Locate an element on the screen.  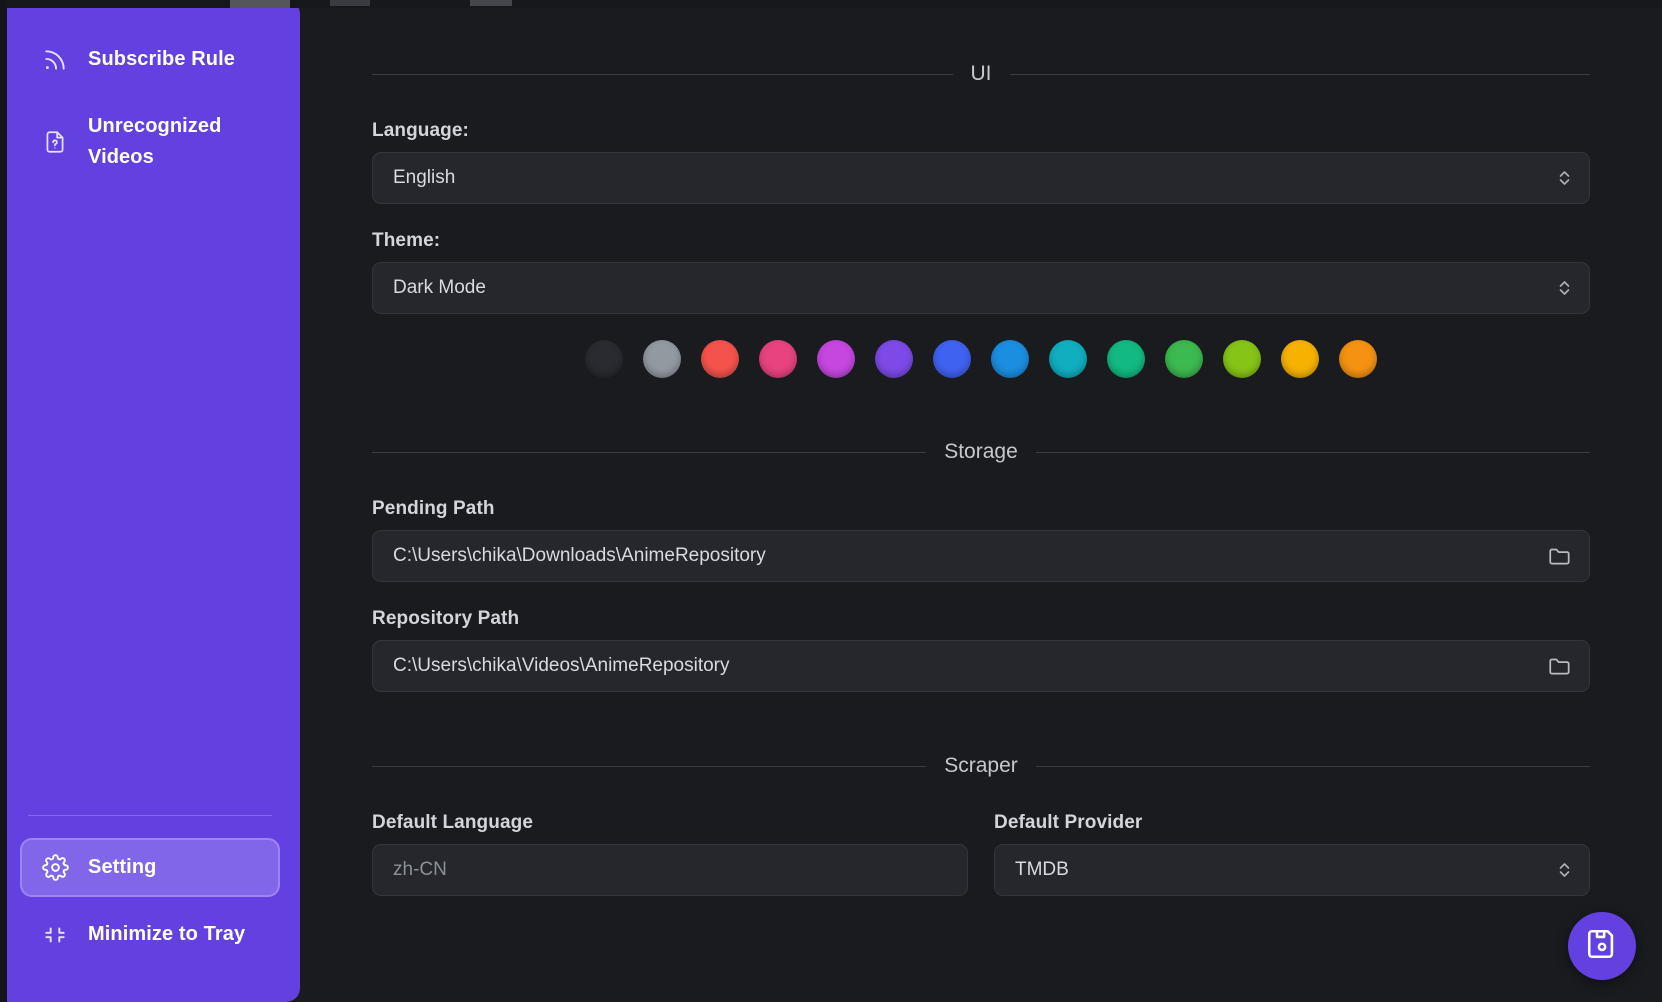
sidebar-item-label: Setting is located at coordinates (122, 867).